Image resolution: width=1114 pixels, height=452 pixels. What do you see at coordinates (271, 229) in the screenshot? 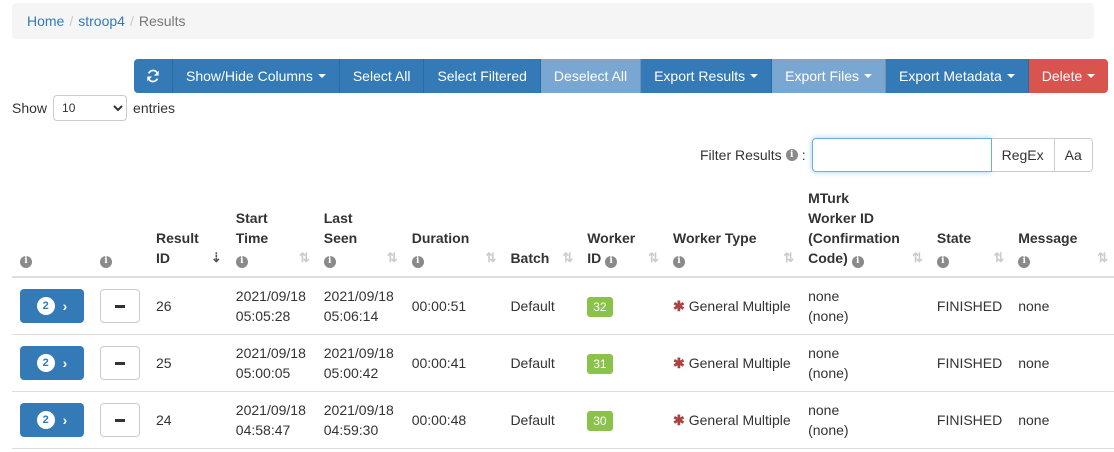
I see `column-header-start-time: Start Time i ⇅` at bounding box center [271, 229].